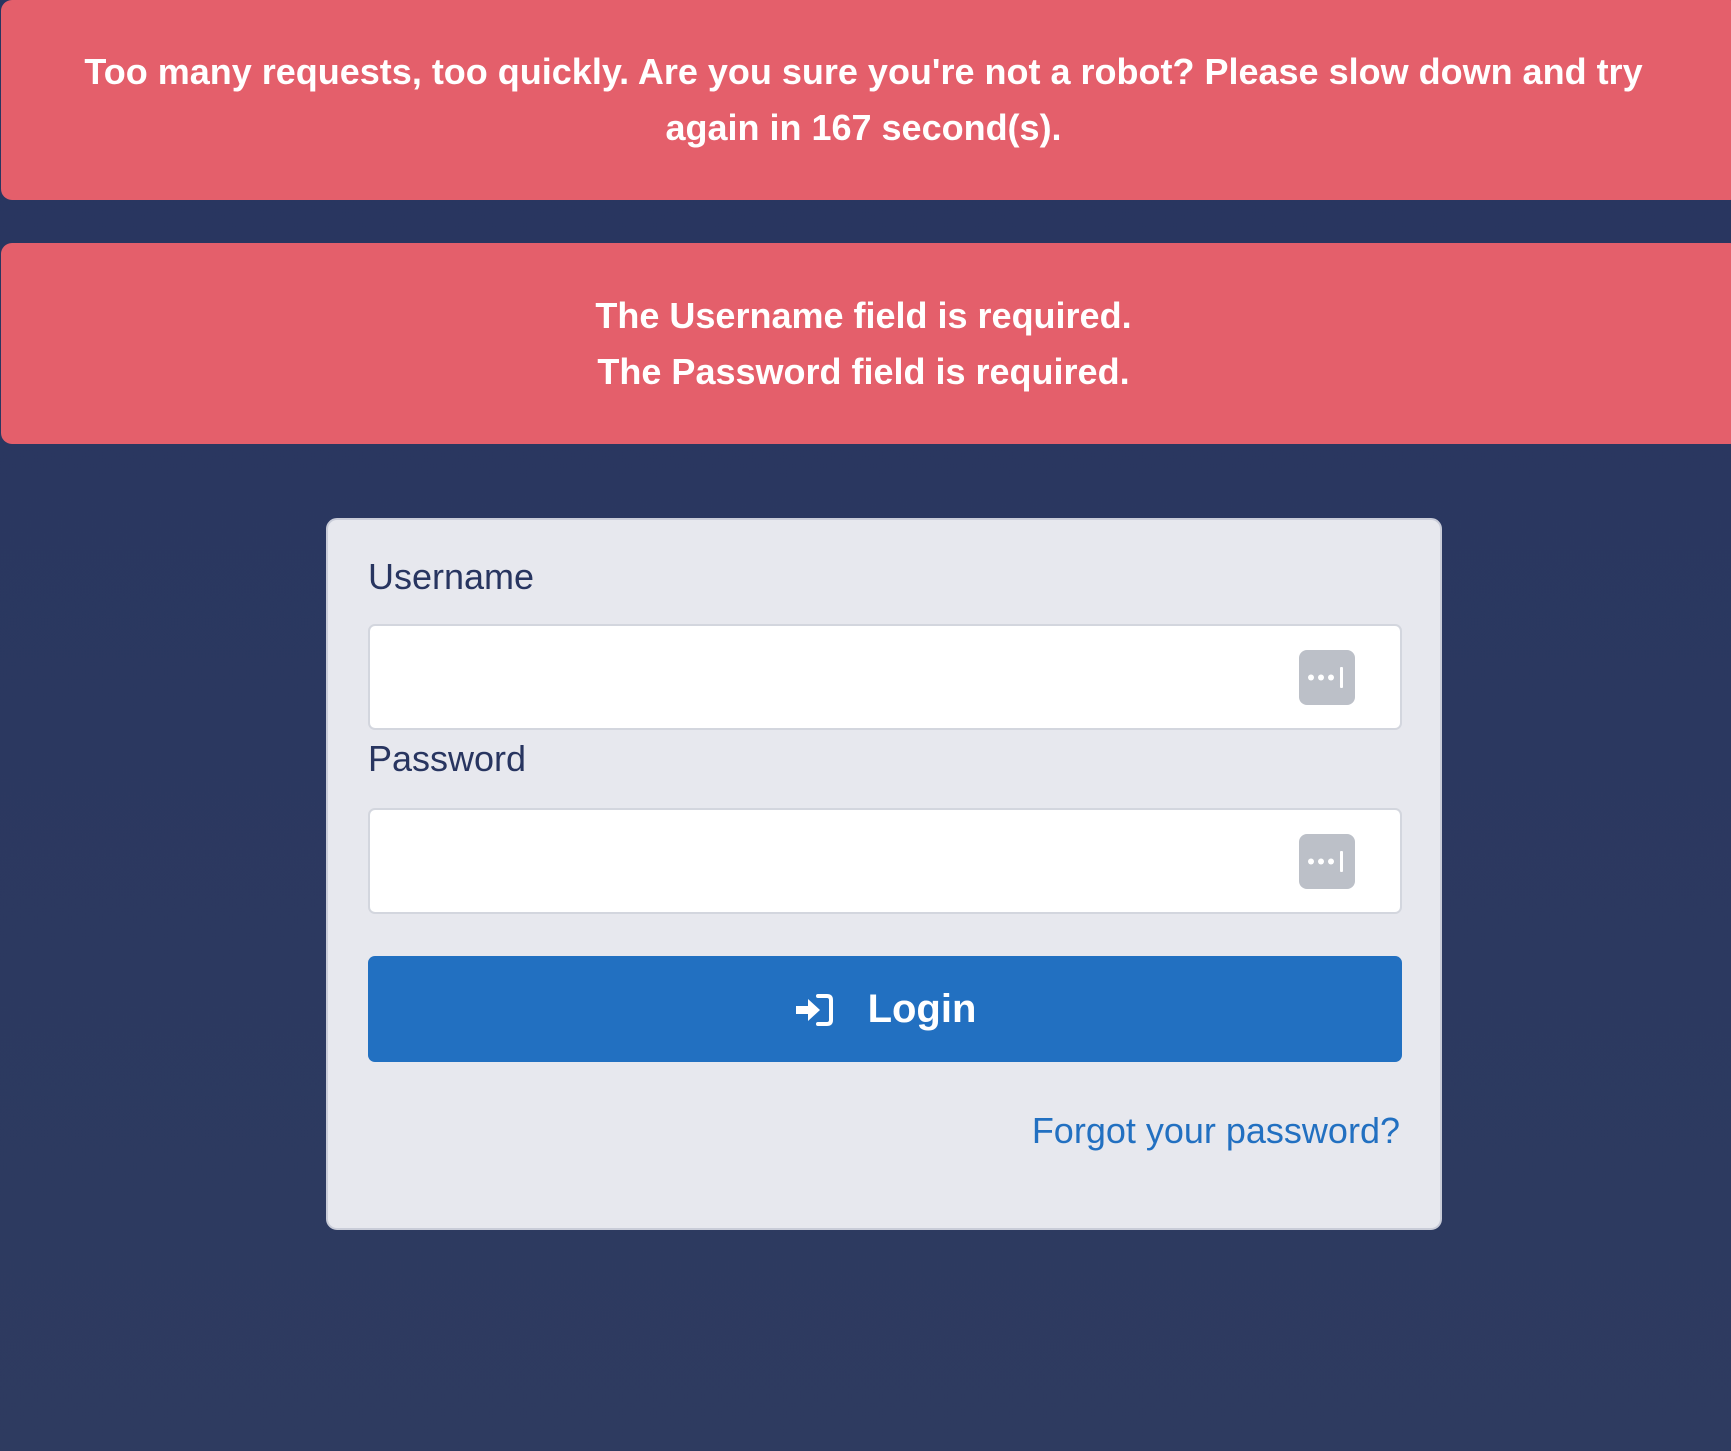 This screenshot has height=1451, width=1731. What do you see at coordinates (863, 371) in the screenshot?
I see `password-required-message: The Password field is required.` at bounding box center [863, 371].